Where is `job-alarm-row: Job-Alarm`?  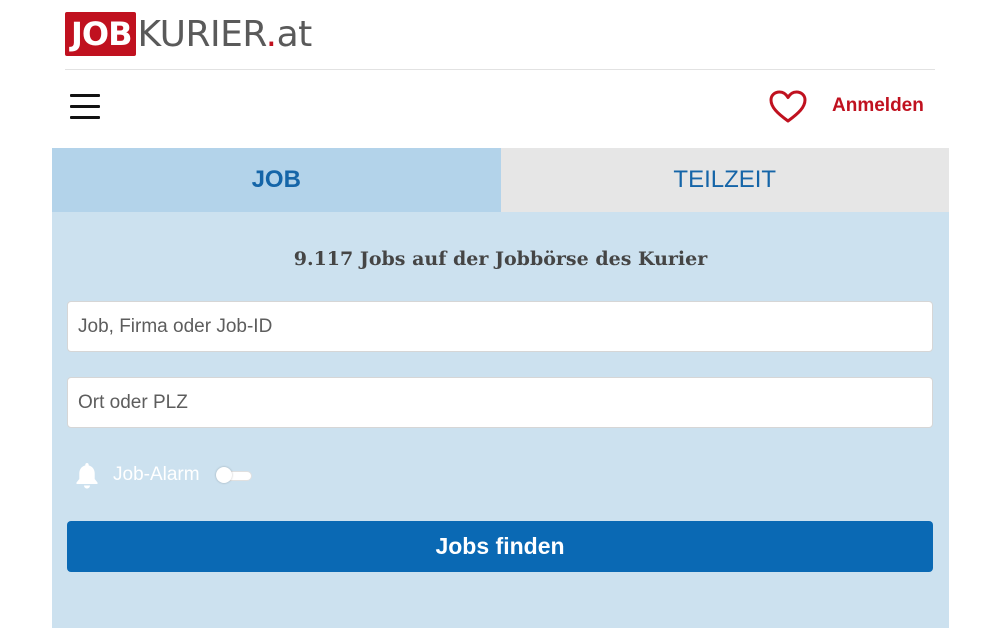
job-alarm-row: Job-Alarm is located at coordinates (163, 475).